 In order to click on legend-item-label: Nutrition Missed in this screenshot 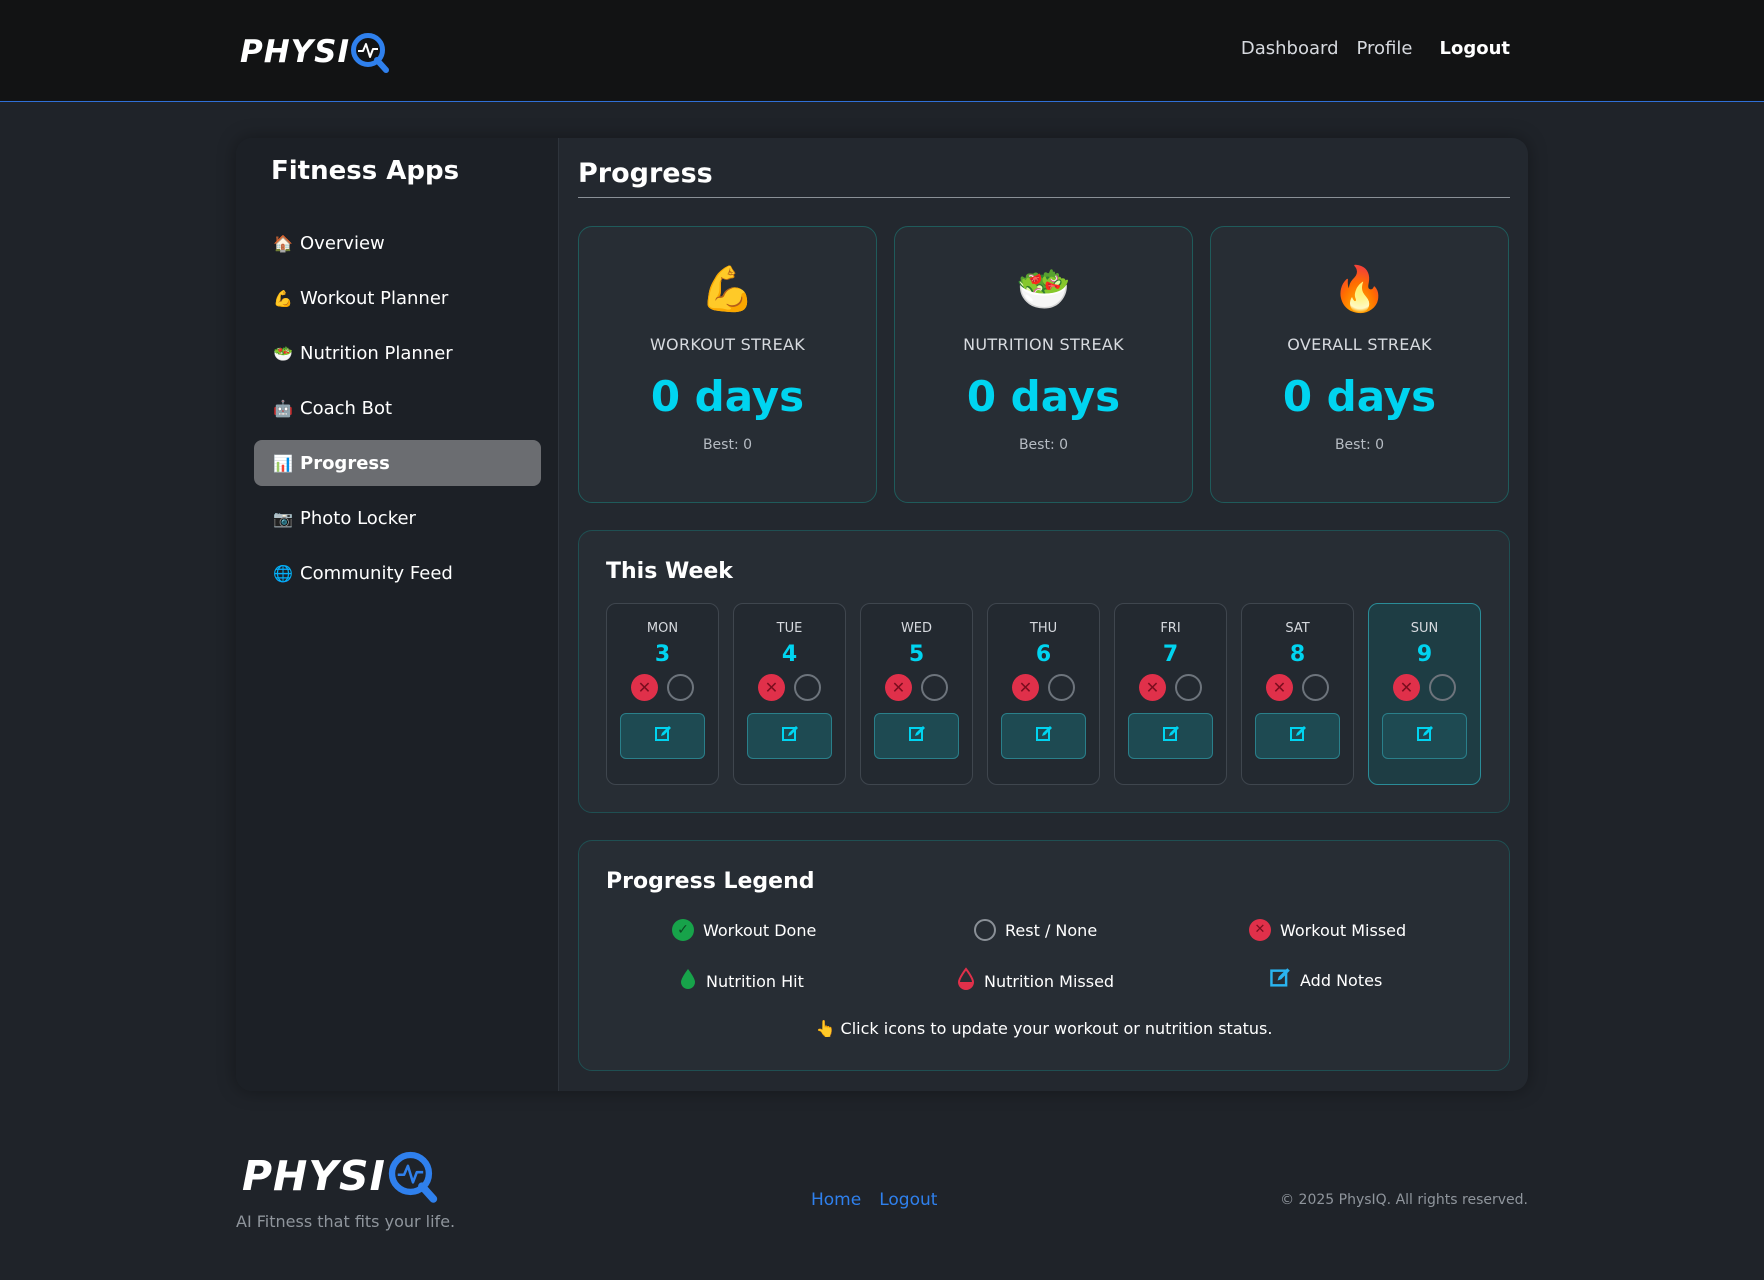, I will do `click(1049, 981)`.